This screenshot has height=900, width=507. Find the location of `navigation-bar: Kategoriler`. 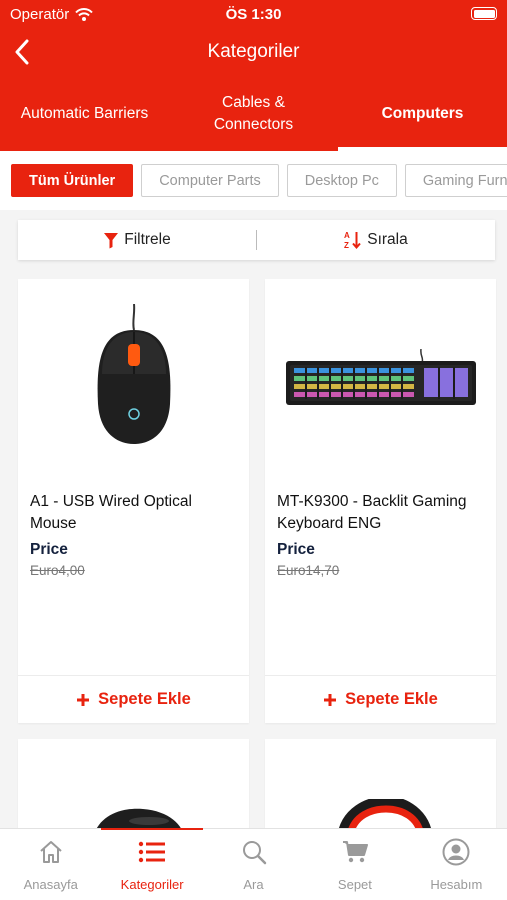

navigation-bar: Kategoriler is located at coordinates (253, 53).